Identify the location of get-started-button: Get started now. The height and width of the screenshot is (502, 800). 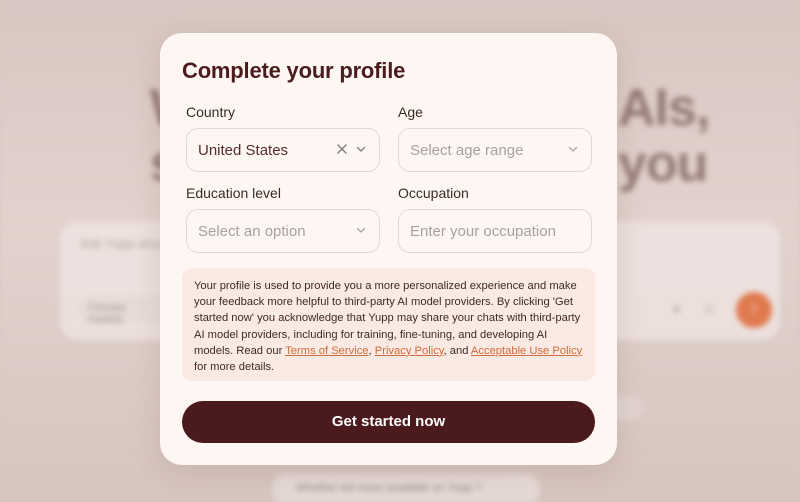
(388, 422).